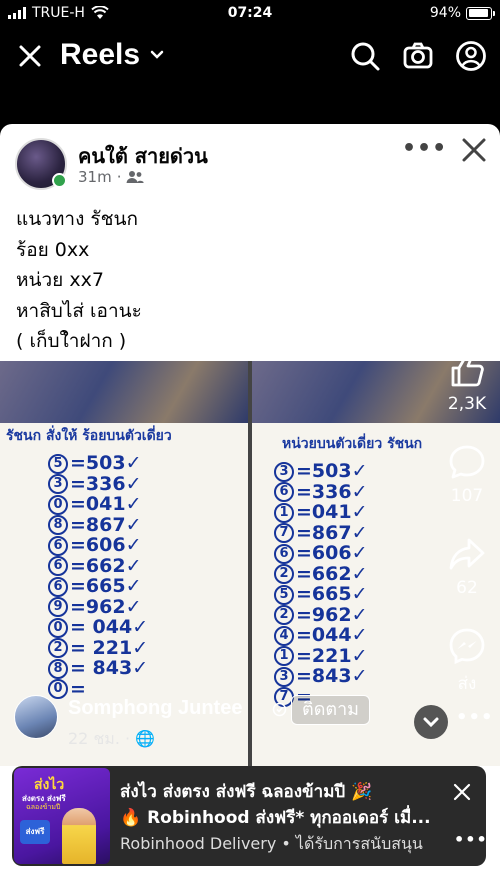 The width and height of the screenshot is (500, 889). I want to click on share-action: 62, so click(467, 566).